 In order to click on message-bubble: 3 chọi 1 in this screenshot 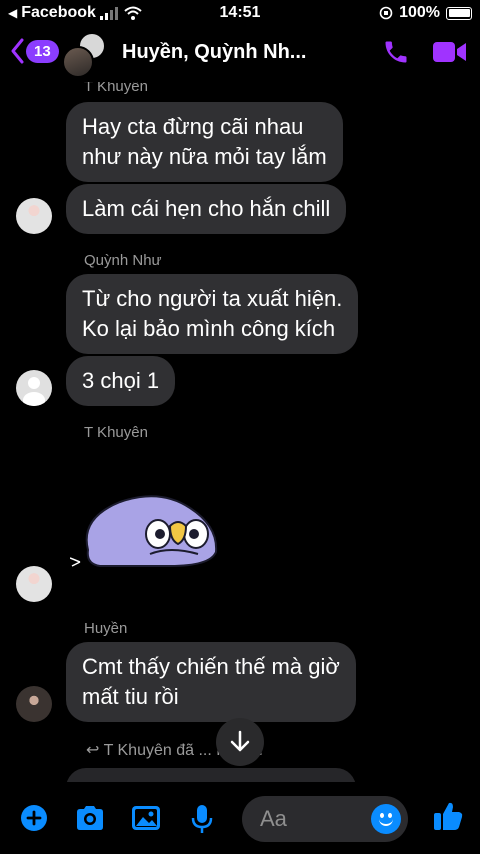, I will do `click(121, 381)`.